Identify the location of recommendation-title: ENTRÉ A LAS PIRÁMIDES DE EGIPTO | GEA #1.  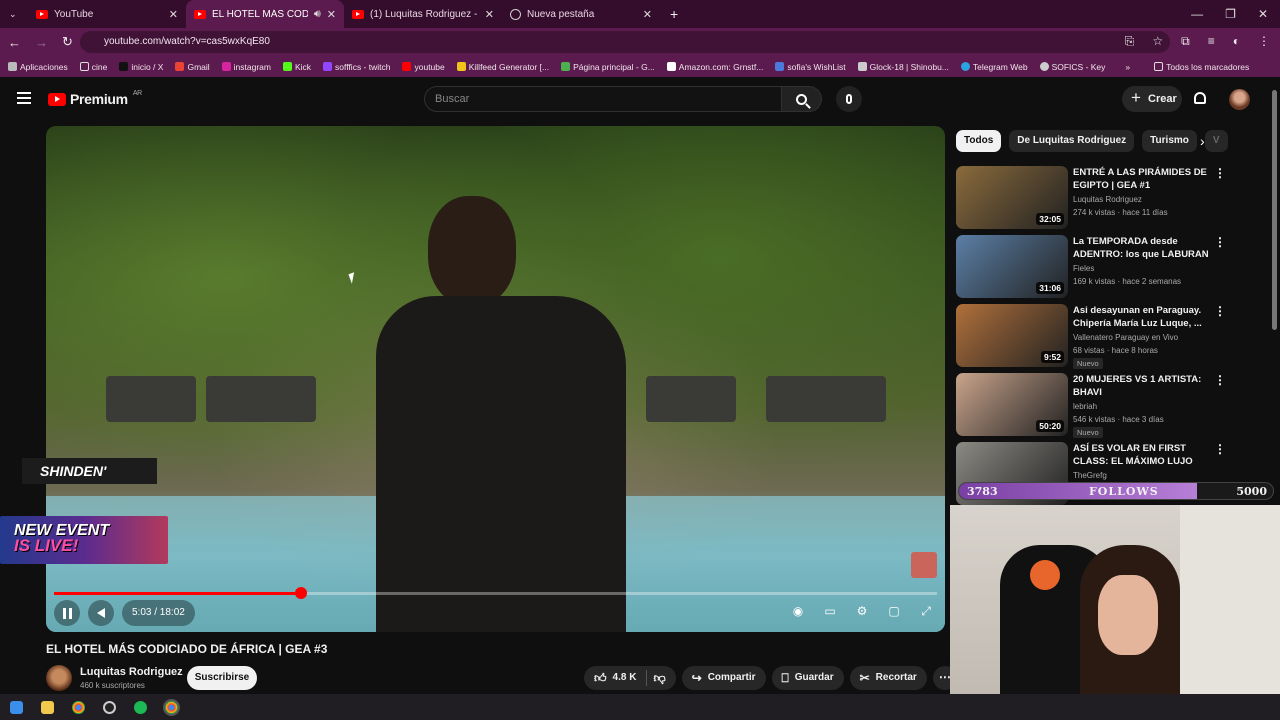
(1143, 179).